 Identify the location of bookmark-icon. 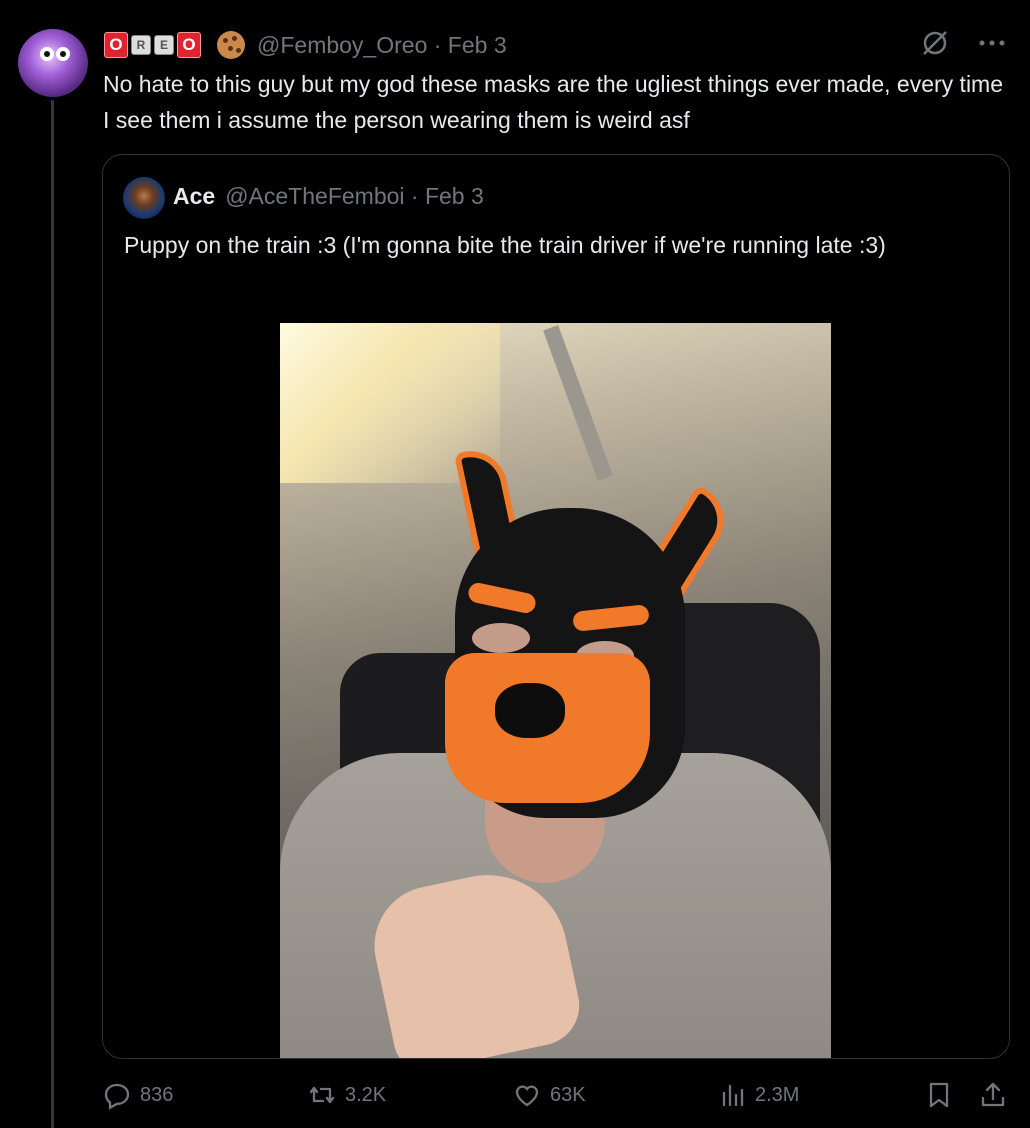
(939, 1095).